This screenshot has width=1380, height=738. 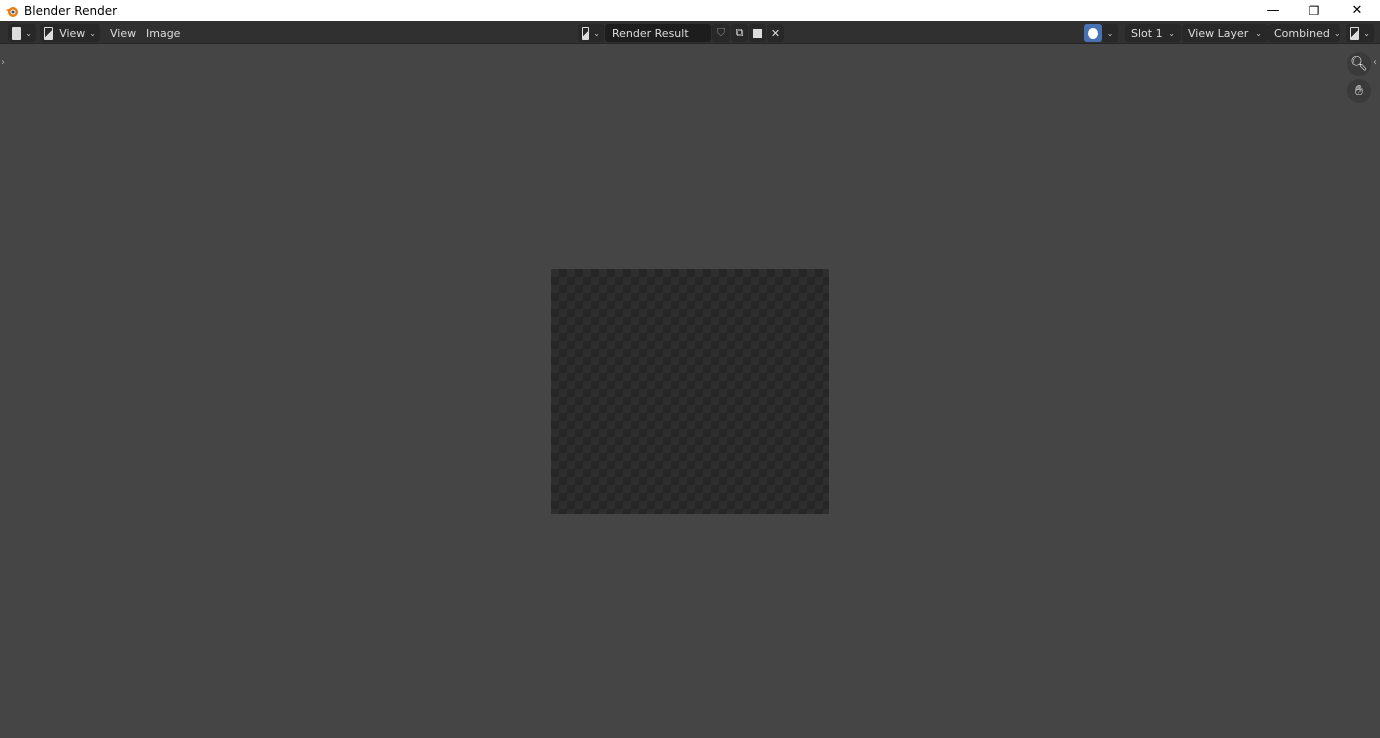 What do you see at coordinates (690, 10) in the screenshot?
I see `window-titlebar: Blender Render — ❐ ✕` at bounding box center [690, 10].